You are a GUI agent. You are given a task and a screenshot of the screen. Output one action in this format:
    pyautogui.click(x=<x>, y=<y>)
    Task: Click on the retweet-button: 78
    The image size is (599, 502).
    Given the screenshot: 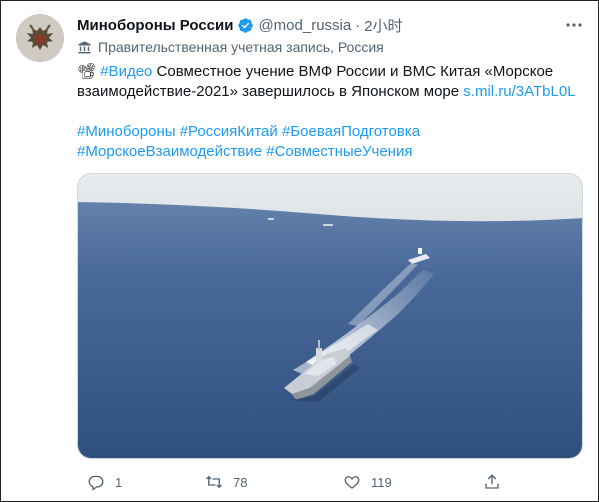 What is the action you would take?
    pyautogui.click(x=226, y=482)
    